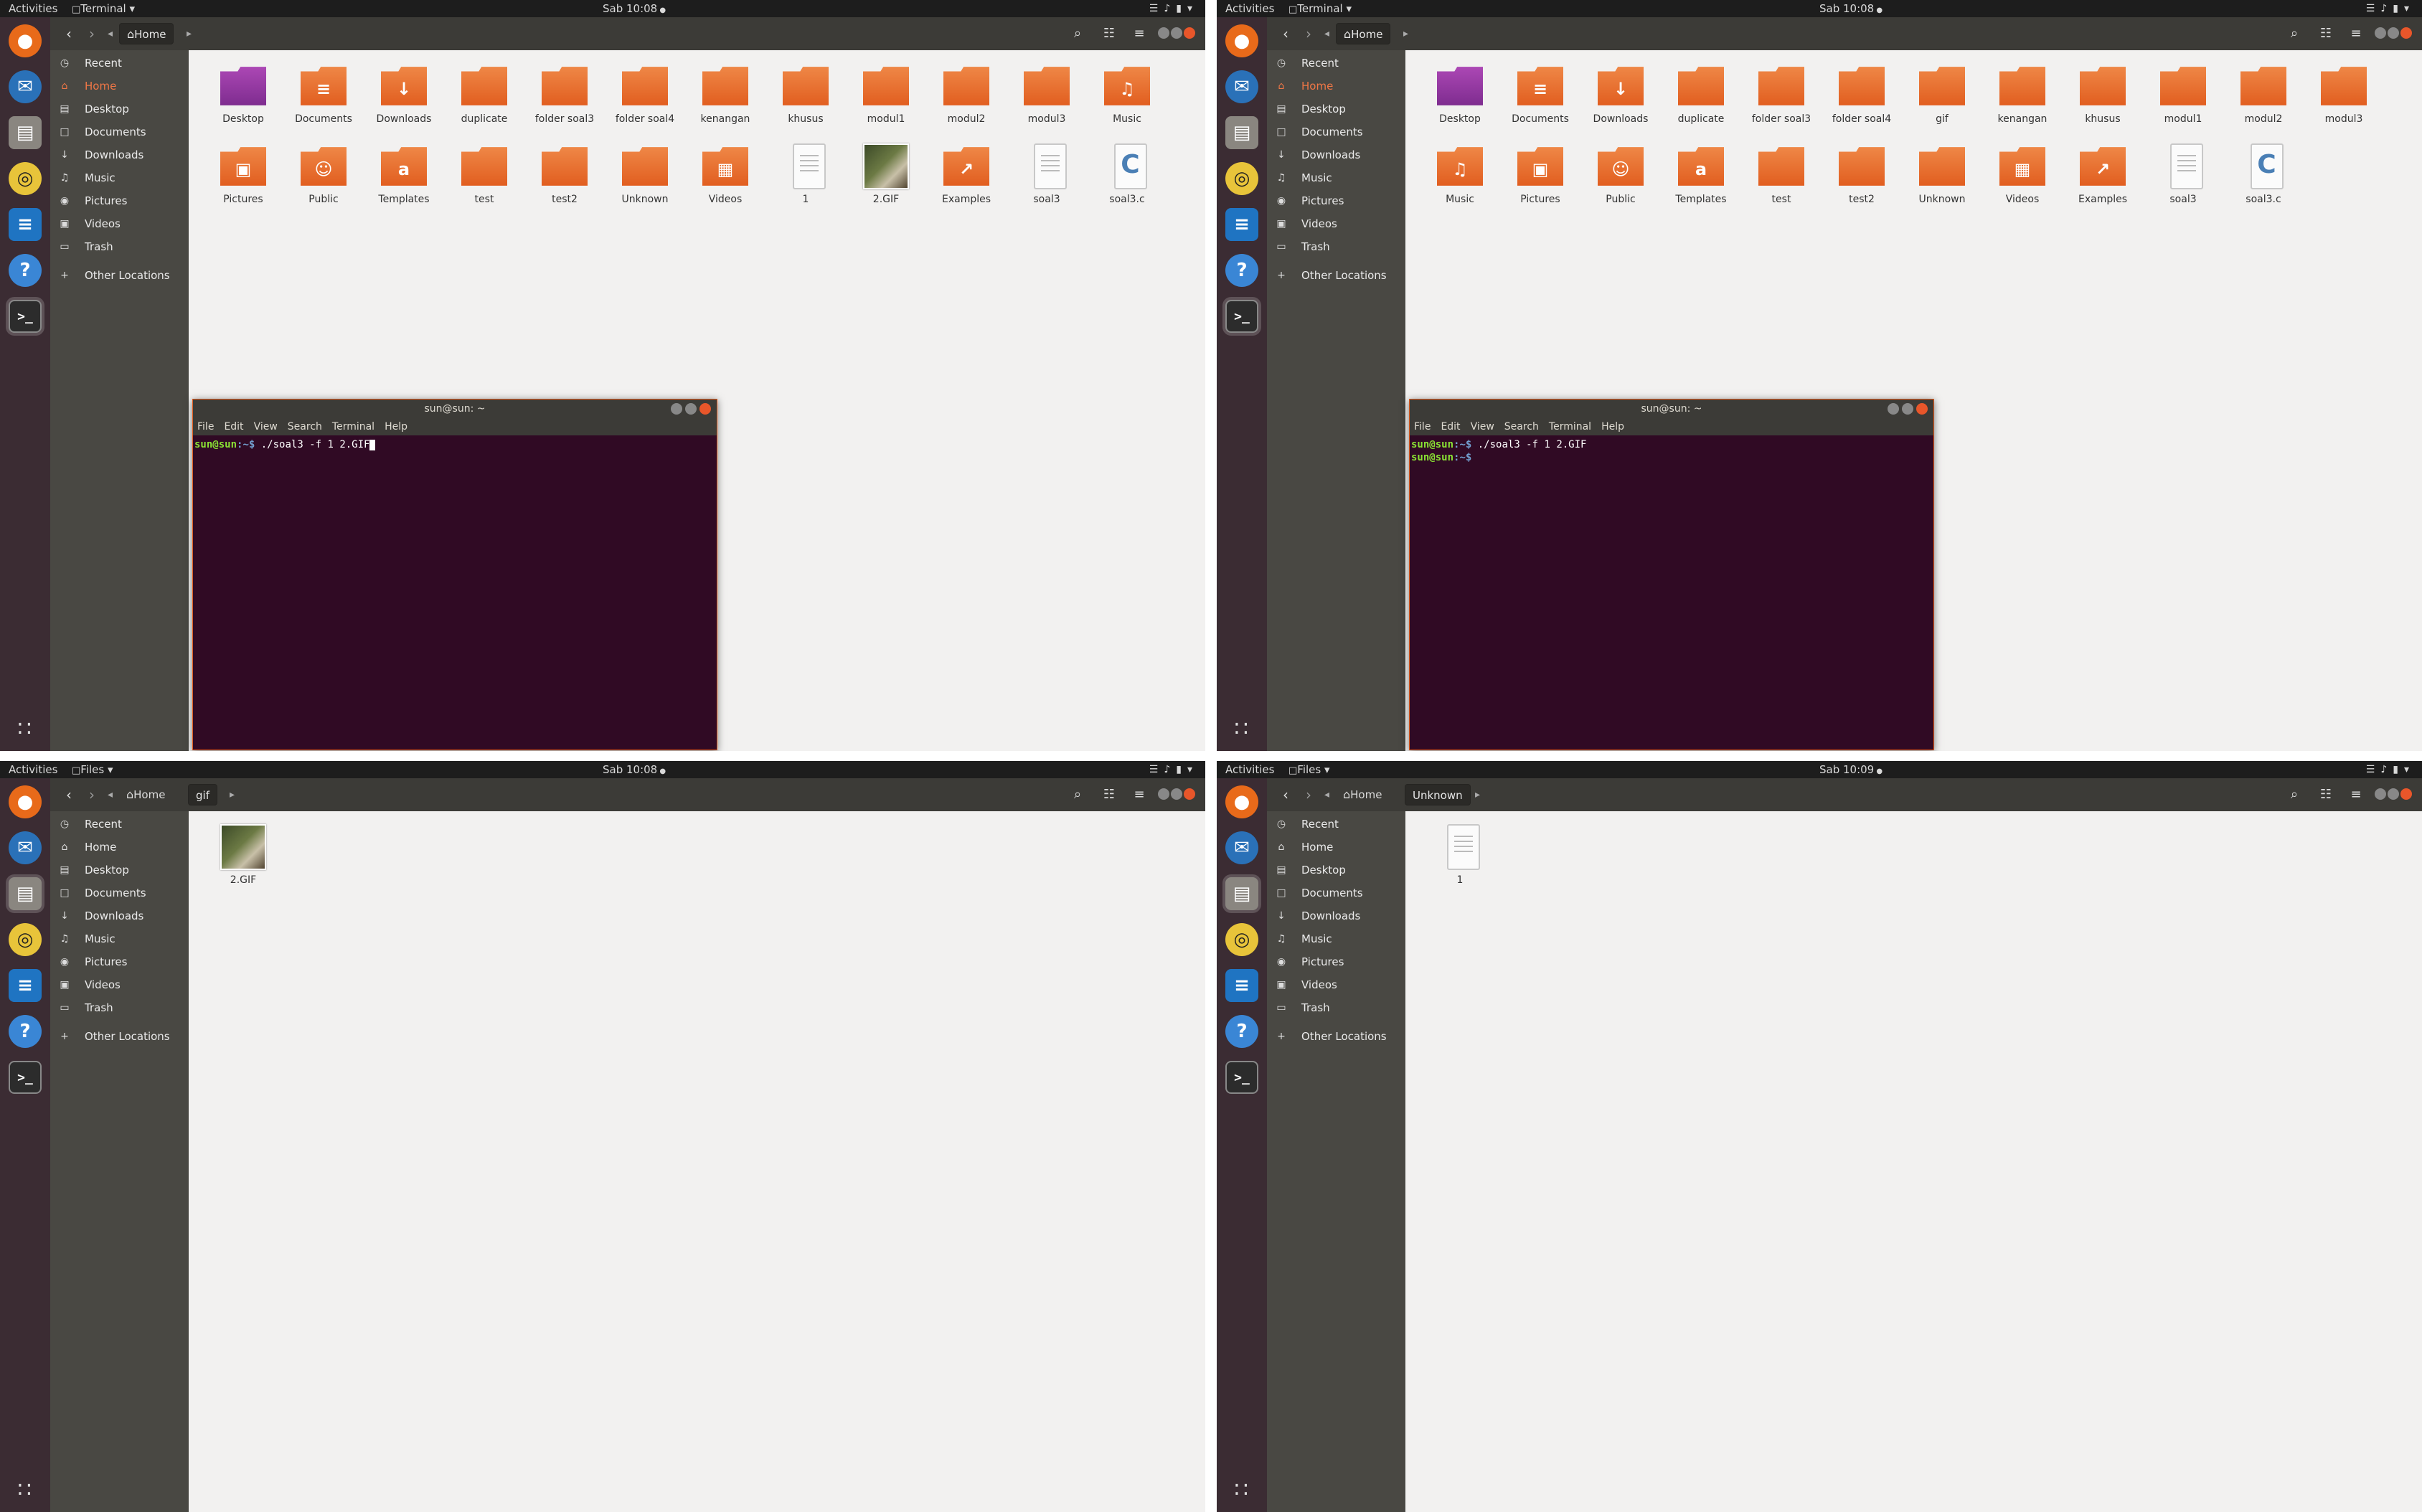  Describe the element at coordinates (805, 181) in the screenshot. I see `file-item: 1` at that location.